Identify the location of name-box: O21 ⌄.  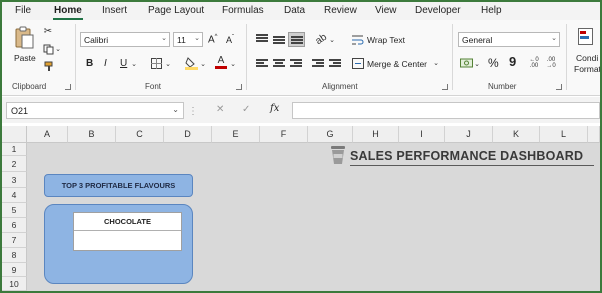
(95, 110).